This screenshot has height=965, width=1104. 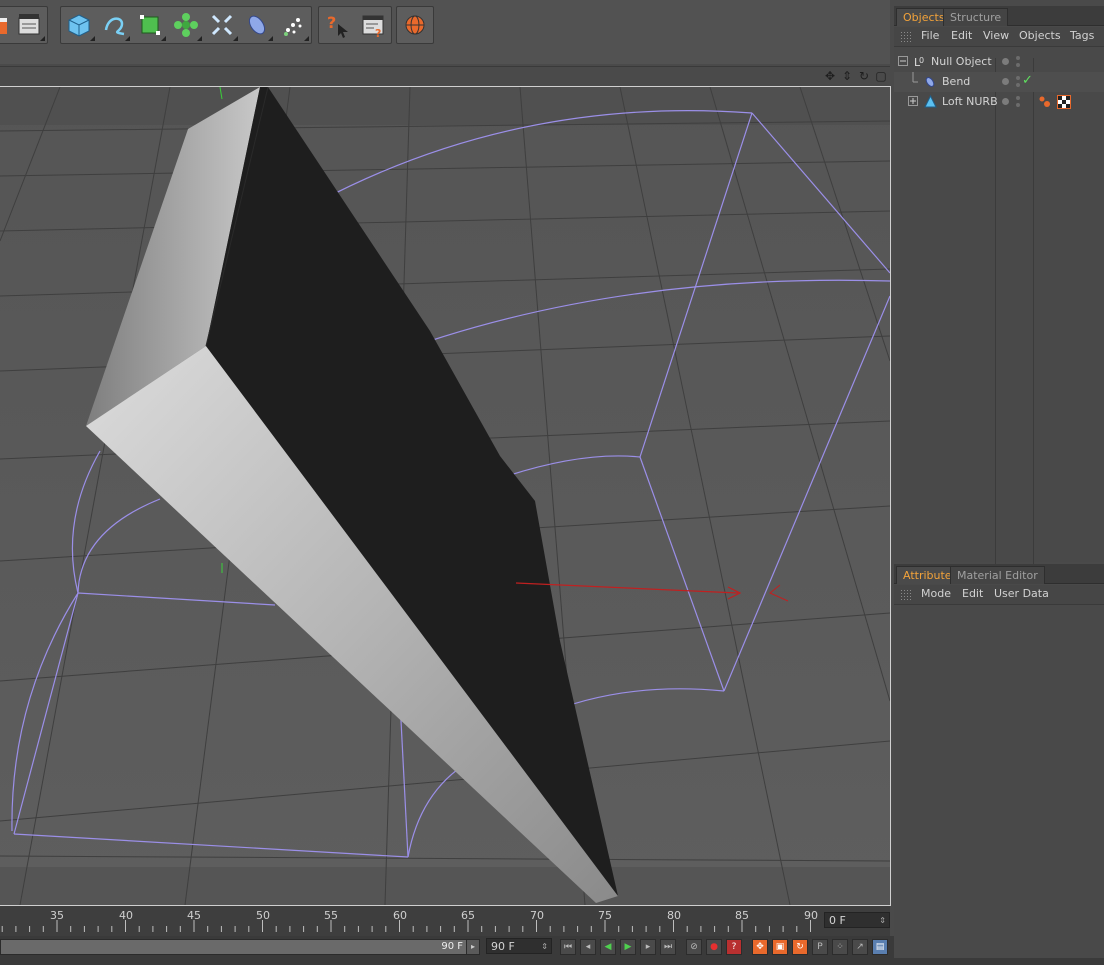 What do you see at coordinates (628, 947) in the screenshot?
I see `play-forward-icon: ▶` at bounding box center [628, 947].